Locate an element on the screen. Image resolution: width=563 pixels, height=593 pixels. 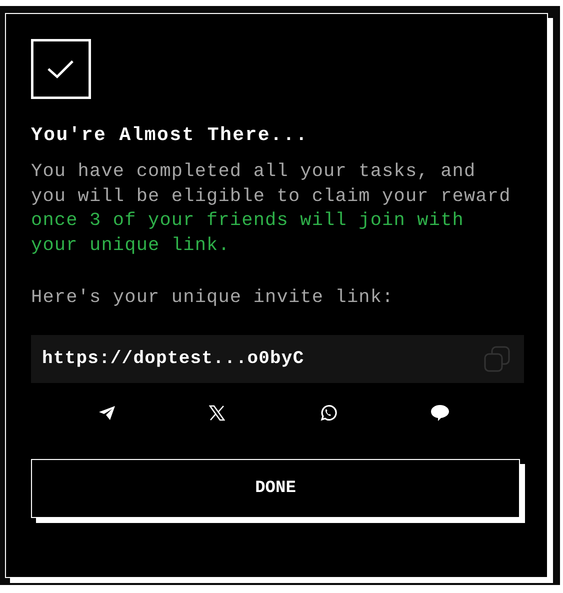
x-logo-icon is located at coordinates (217, 413).